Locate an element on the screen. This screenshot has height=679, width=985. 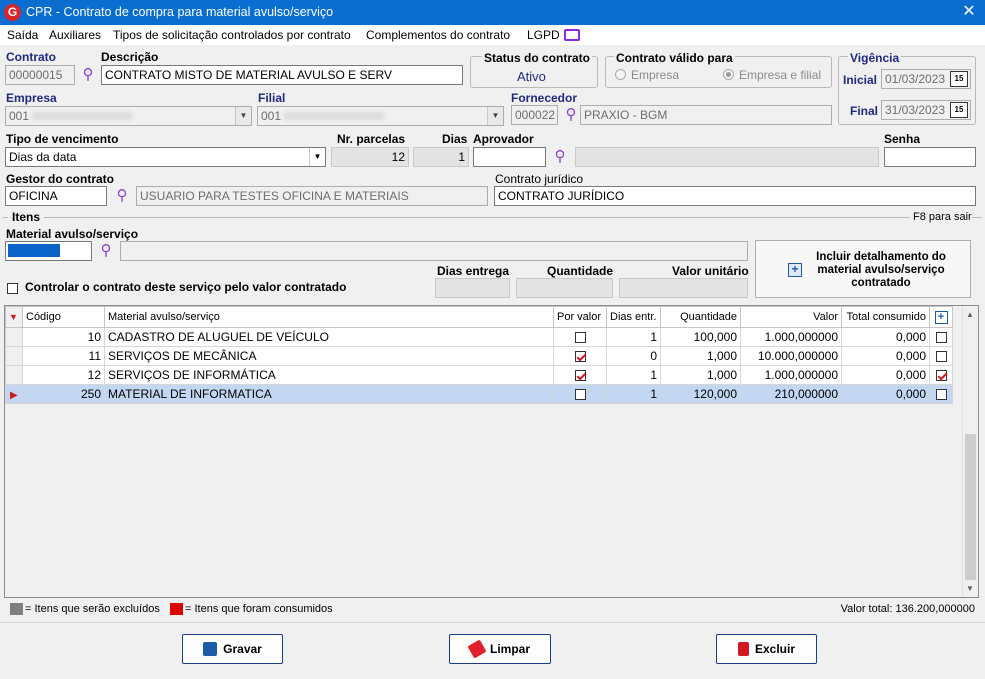
col-material: Material avulso/serviço is located at coordinates (329, 317).